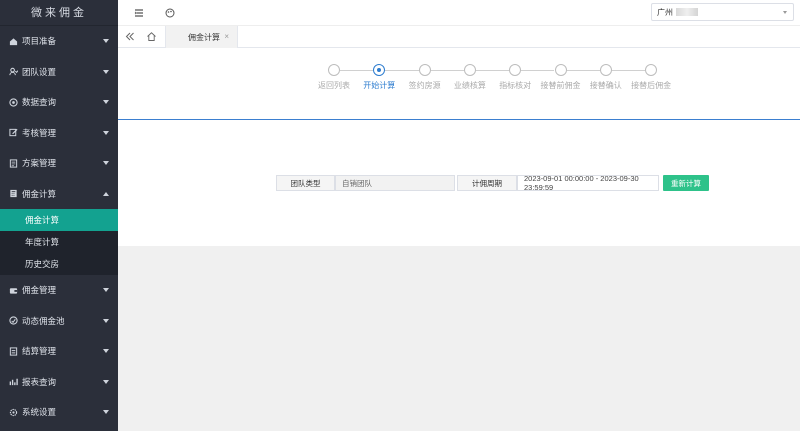  What do you see at coordinates (59, 133) in the screenshot?
I see `sidebar-item-edit: 考核管理` at bounding box center [59, 133].